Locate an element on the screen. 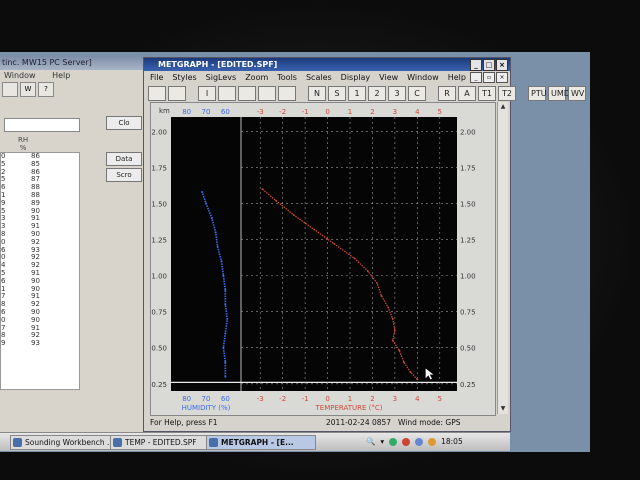 This screenshot has height=480, width=640. security-icon is located at coordinates (406, 442).